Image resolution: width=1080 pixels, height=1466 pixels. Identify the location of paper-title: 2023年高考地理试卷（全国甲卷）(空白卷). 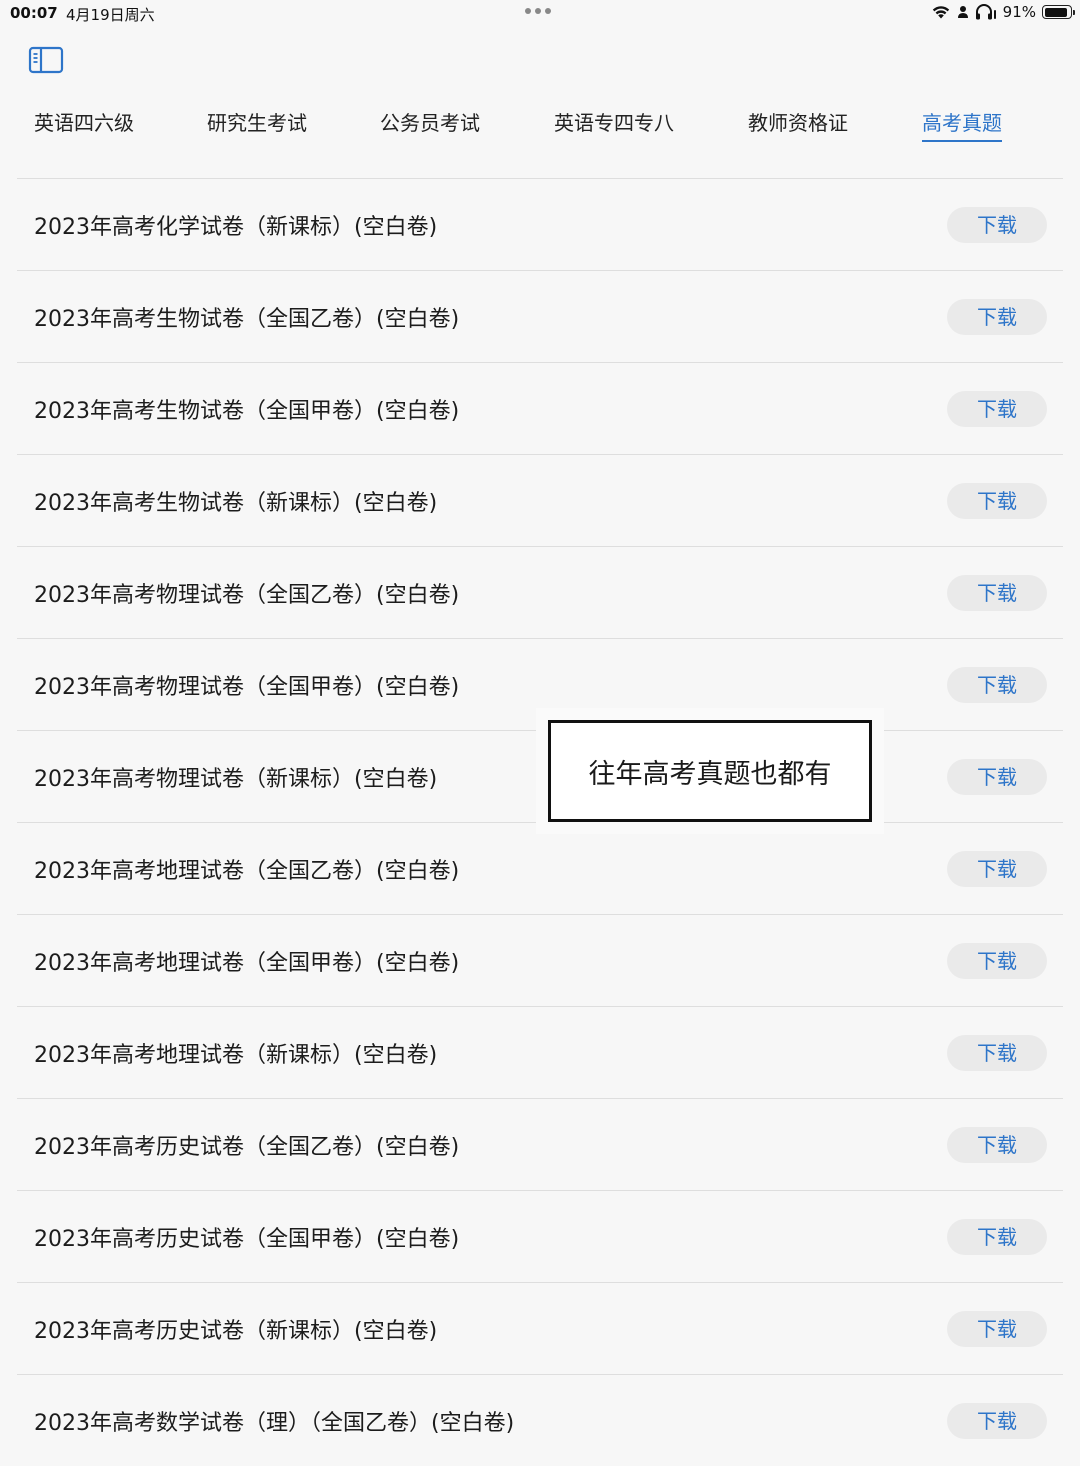
(247, 963).